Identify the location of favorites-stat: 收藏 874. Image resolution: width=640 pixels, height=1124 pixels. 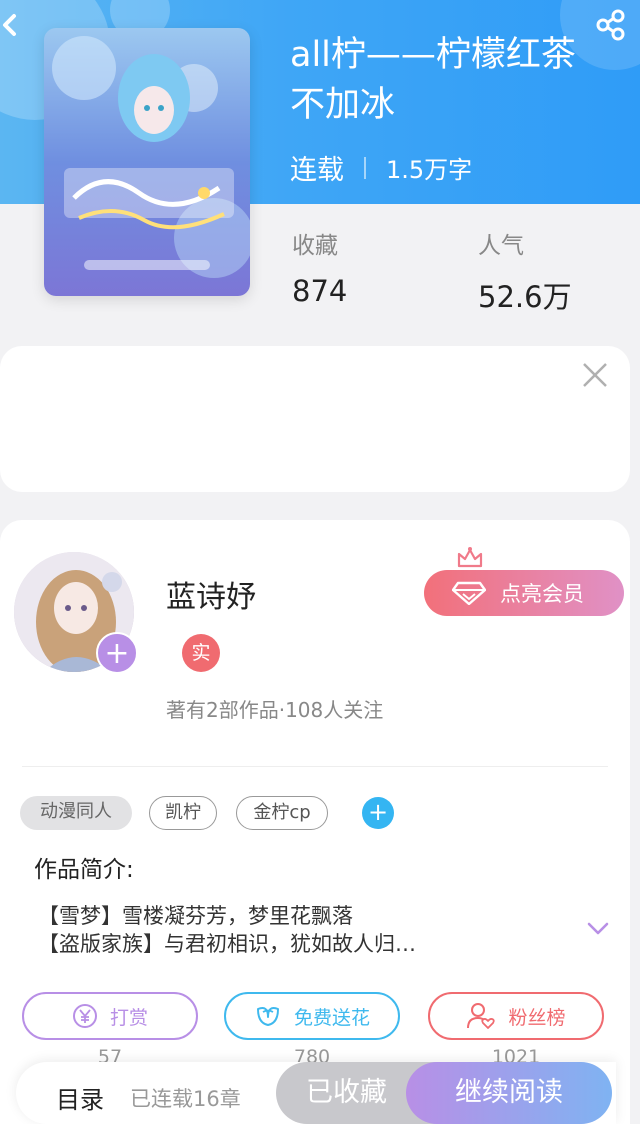
(319, 267).